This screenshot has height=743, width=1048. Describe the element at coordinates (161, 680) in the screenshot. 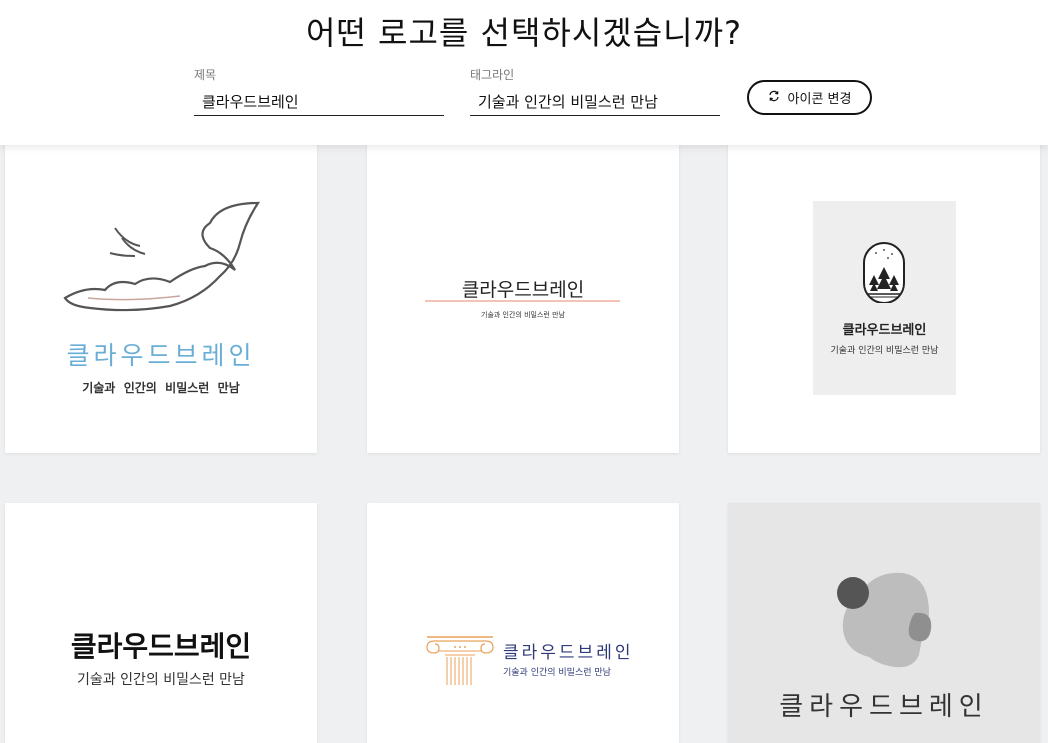

I see `logo-4-tagline: 기술과 인간의 비밀스런 만남` at that location.